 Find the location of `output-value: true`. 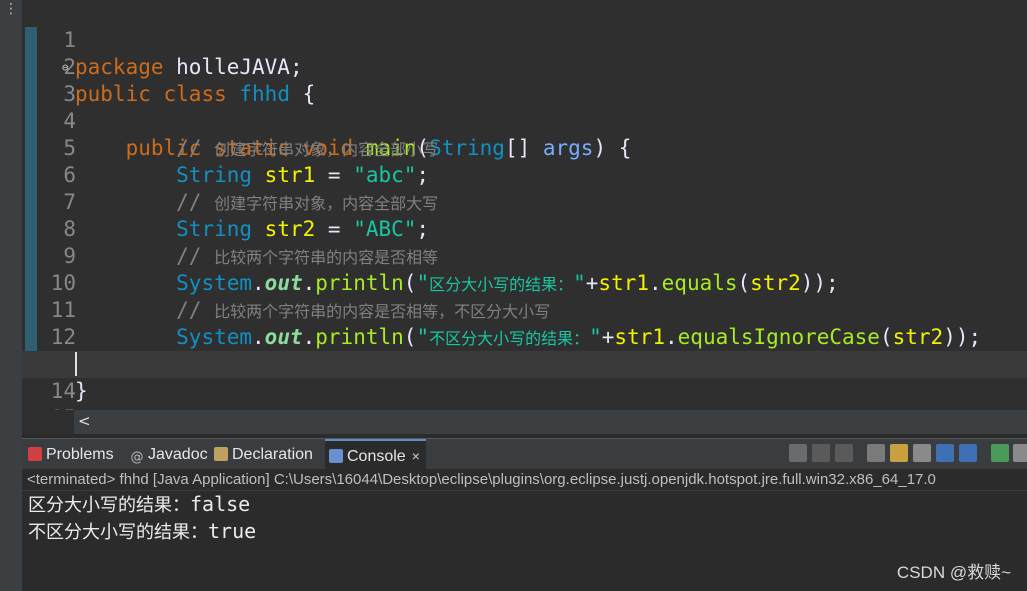

output-value: true is located at coordinates (232, 531).